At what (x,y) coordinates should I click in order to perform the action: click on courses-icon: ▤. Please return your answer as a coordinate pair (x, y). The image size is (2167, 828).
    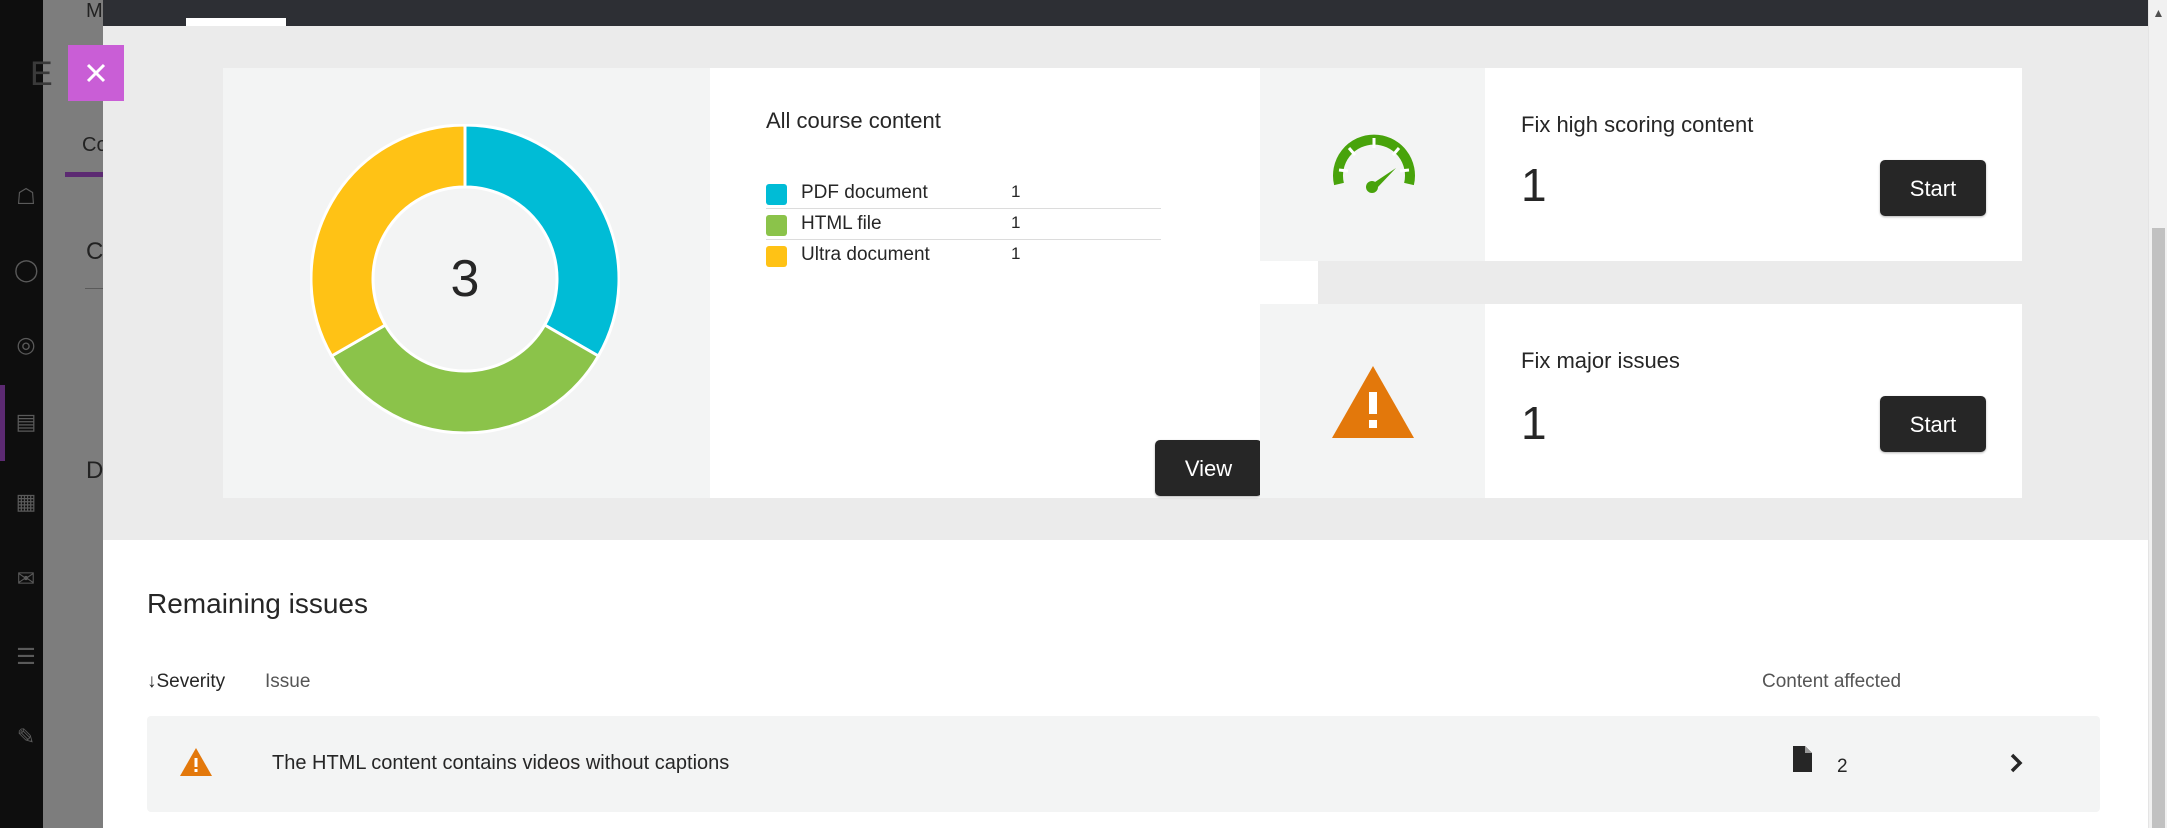
    Looking at the image, I should click on (26, 421).